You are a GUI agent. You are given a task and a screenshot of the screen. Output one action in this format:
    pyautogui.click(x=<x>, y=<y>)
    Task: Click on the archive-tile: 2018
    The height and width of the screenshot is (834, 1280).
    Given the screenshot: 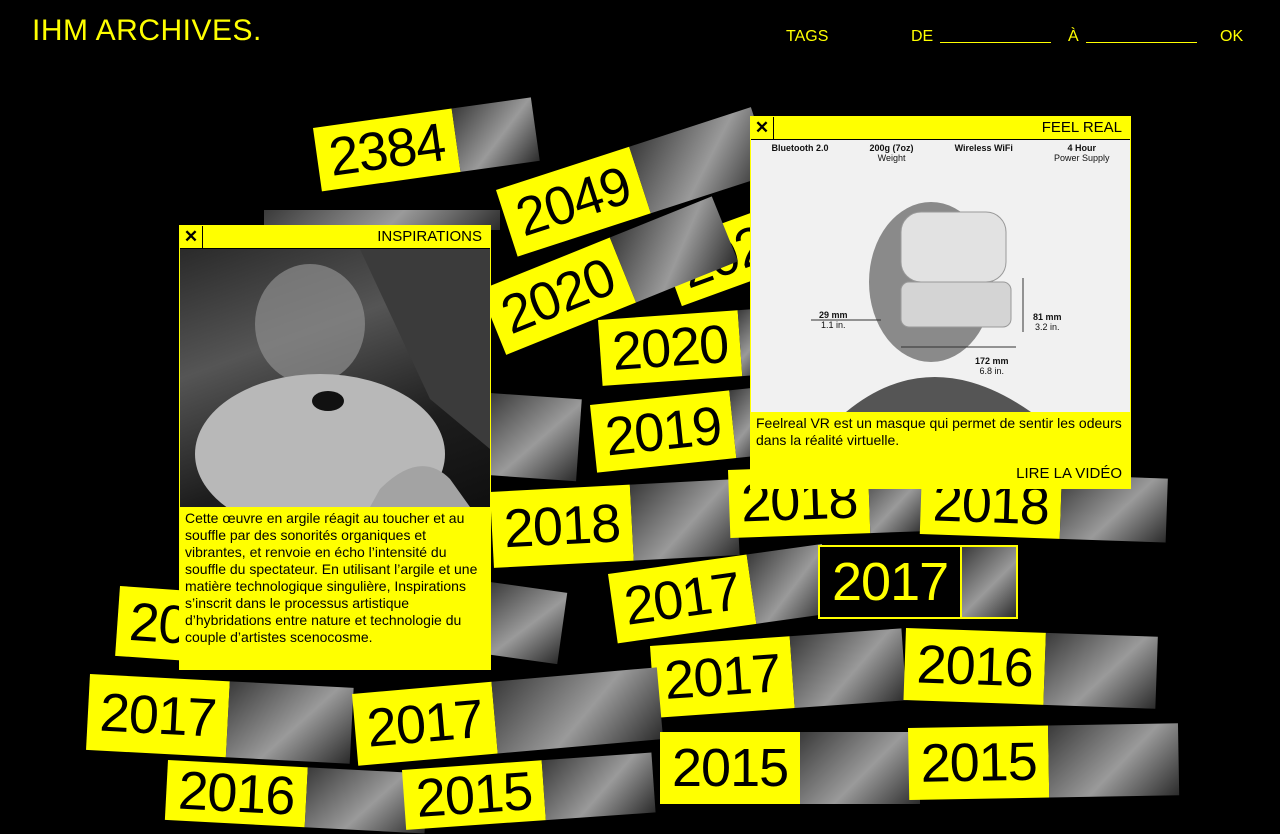 What is the action you would take?
    pyautogui.click(x=615, y=523)
    